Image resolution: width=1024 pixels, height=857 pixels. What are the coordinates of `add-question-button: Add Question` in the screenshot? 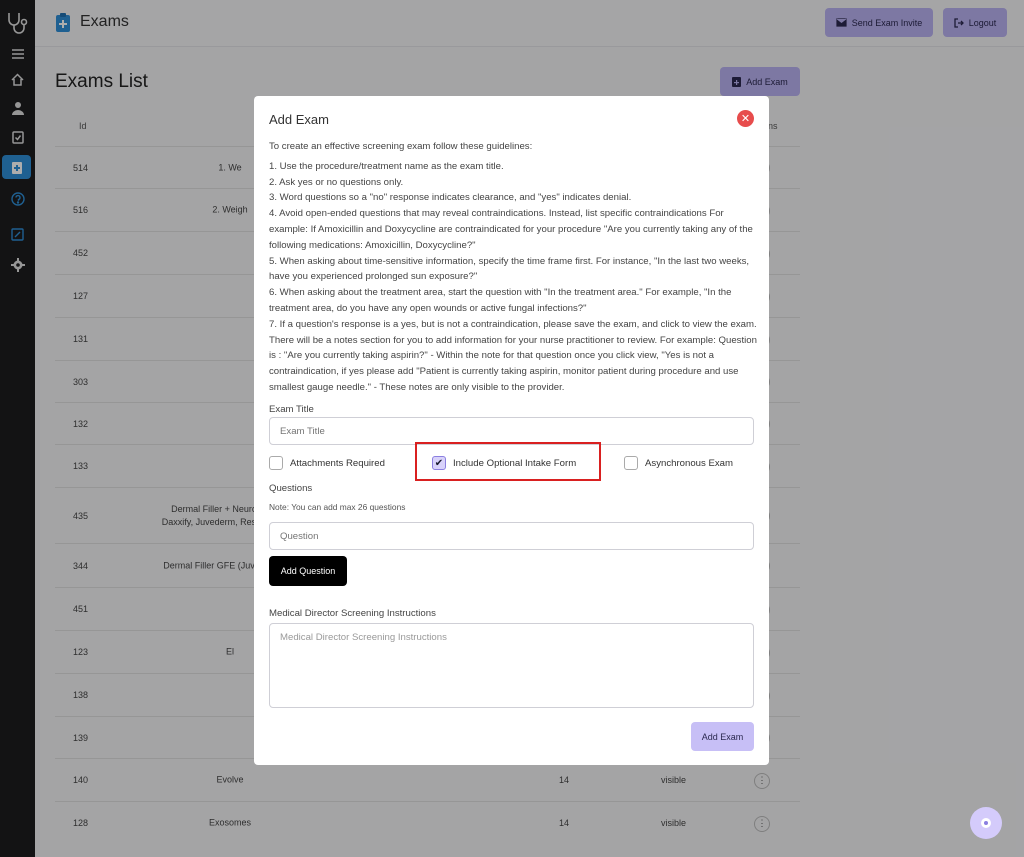 It's located at (308, 571).